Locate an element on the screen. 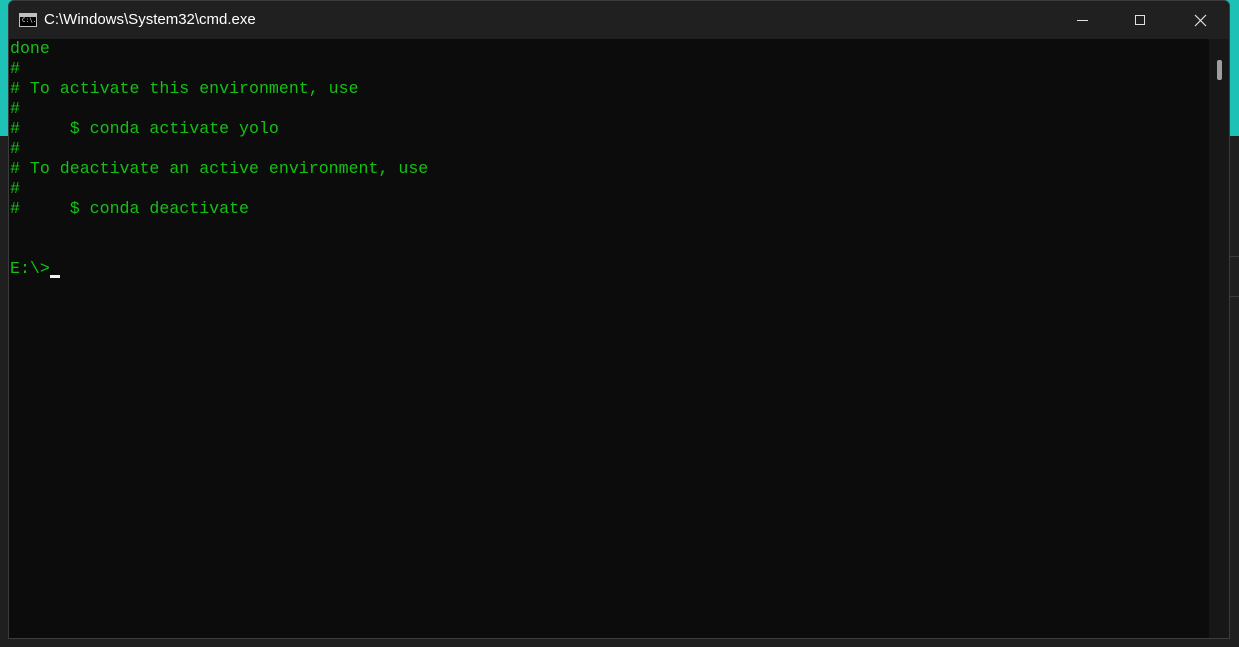 This screenshot has height=647, width=1239. text-cursor is located at coordinates (55, 276).